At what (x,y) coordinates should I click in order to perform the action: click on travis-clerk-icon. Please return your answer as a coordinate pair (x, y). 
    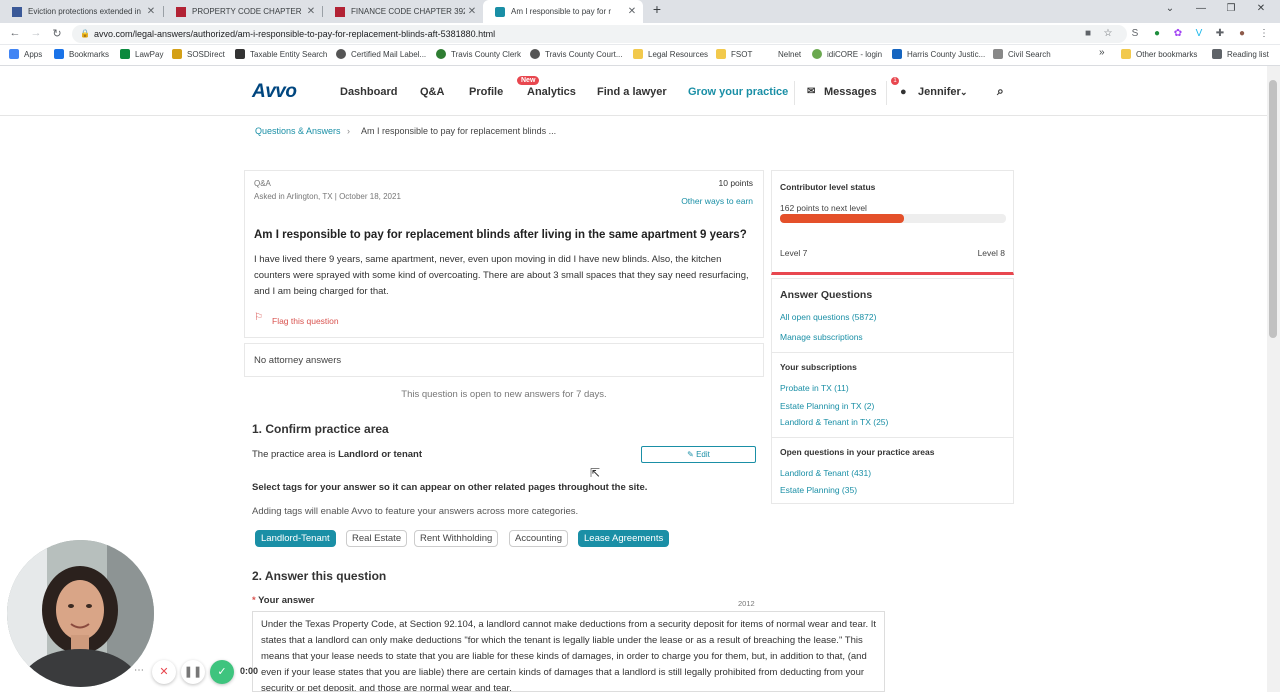
    Looking at the image, I should click on (441, 54).